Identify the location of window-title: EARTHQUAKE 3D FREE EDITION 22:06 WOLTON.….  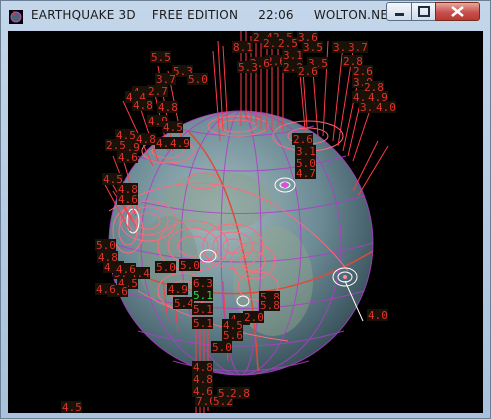
(213, 15).